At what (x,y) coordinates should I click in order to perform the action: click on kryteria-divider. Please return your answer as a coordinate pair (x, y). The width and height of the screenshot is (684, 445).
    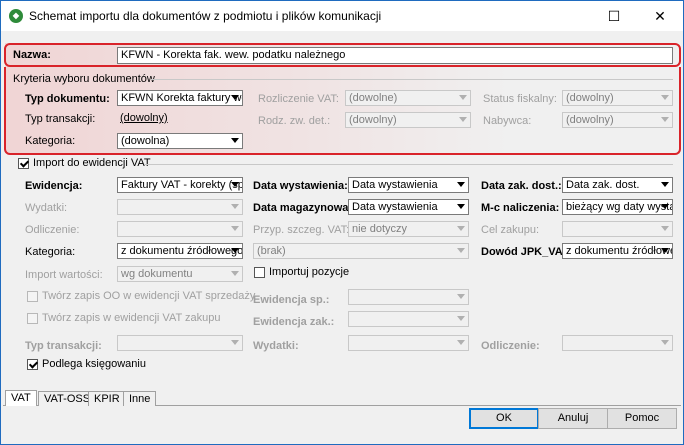
    Looking at the image, I should click on (412, 79).